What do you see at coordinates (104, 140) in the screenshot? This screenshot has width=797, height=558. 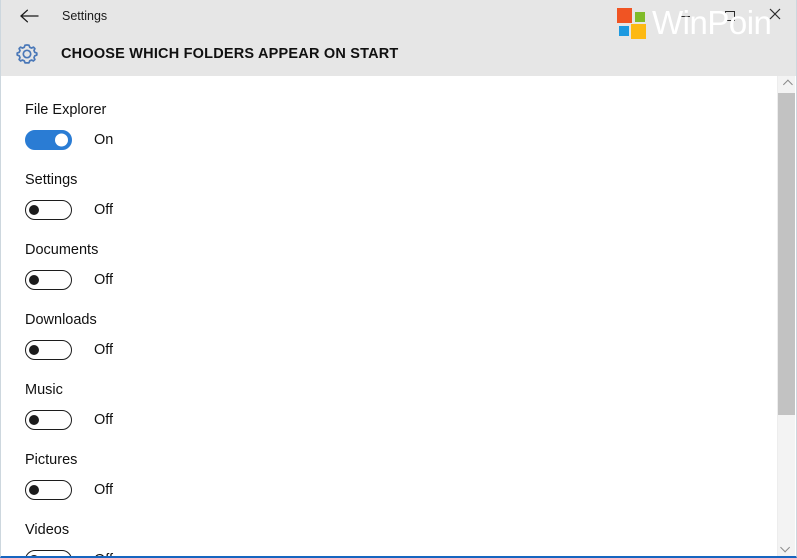 I see `toggle-state-label: On` at bounding box center [104, 140].